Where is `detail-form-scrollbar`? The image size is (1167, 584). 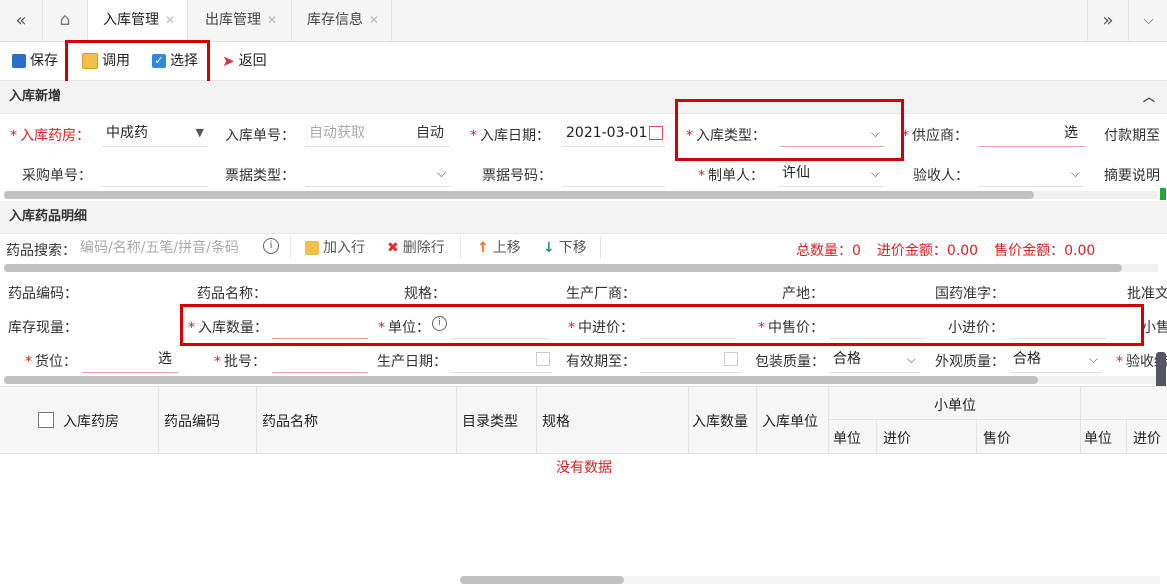
detail-form-scrollbar is located at coordinates (581, 380).